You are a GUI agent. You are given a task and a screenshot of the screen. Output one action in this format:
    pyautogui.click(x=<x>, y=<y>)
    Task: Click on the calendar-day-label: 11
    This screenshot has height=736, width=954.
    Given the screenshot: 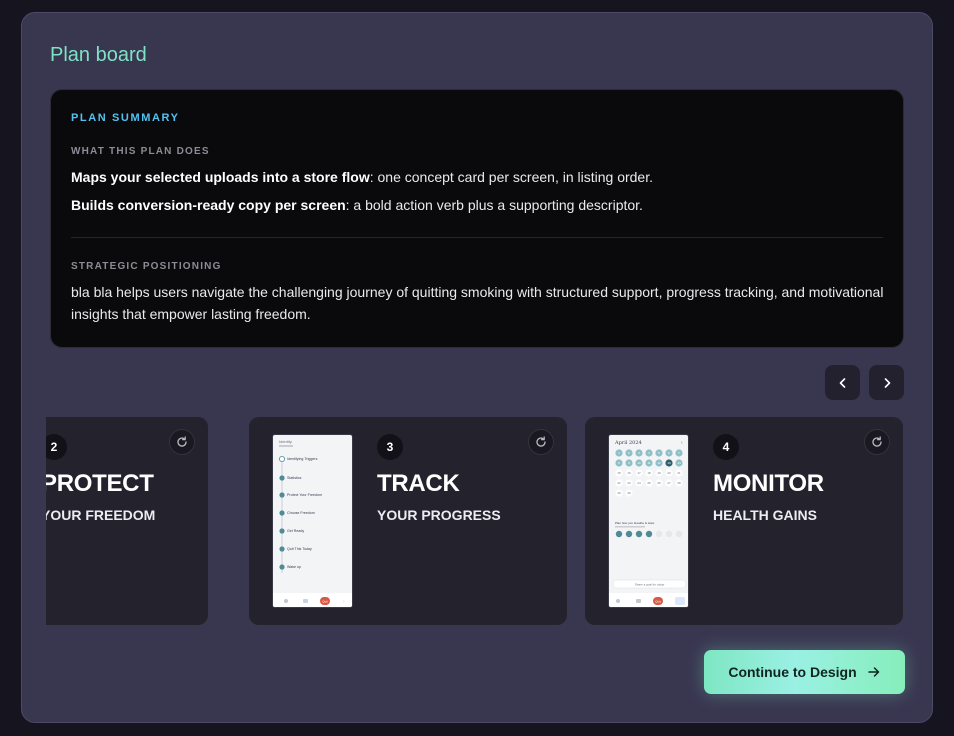 What is the action you would take?
    pyautogui.click(x=648, y=463)
    